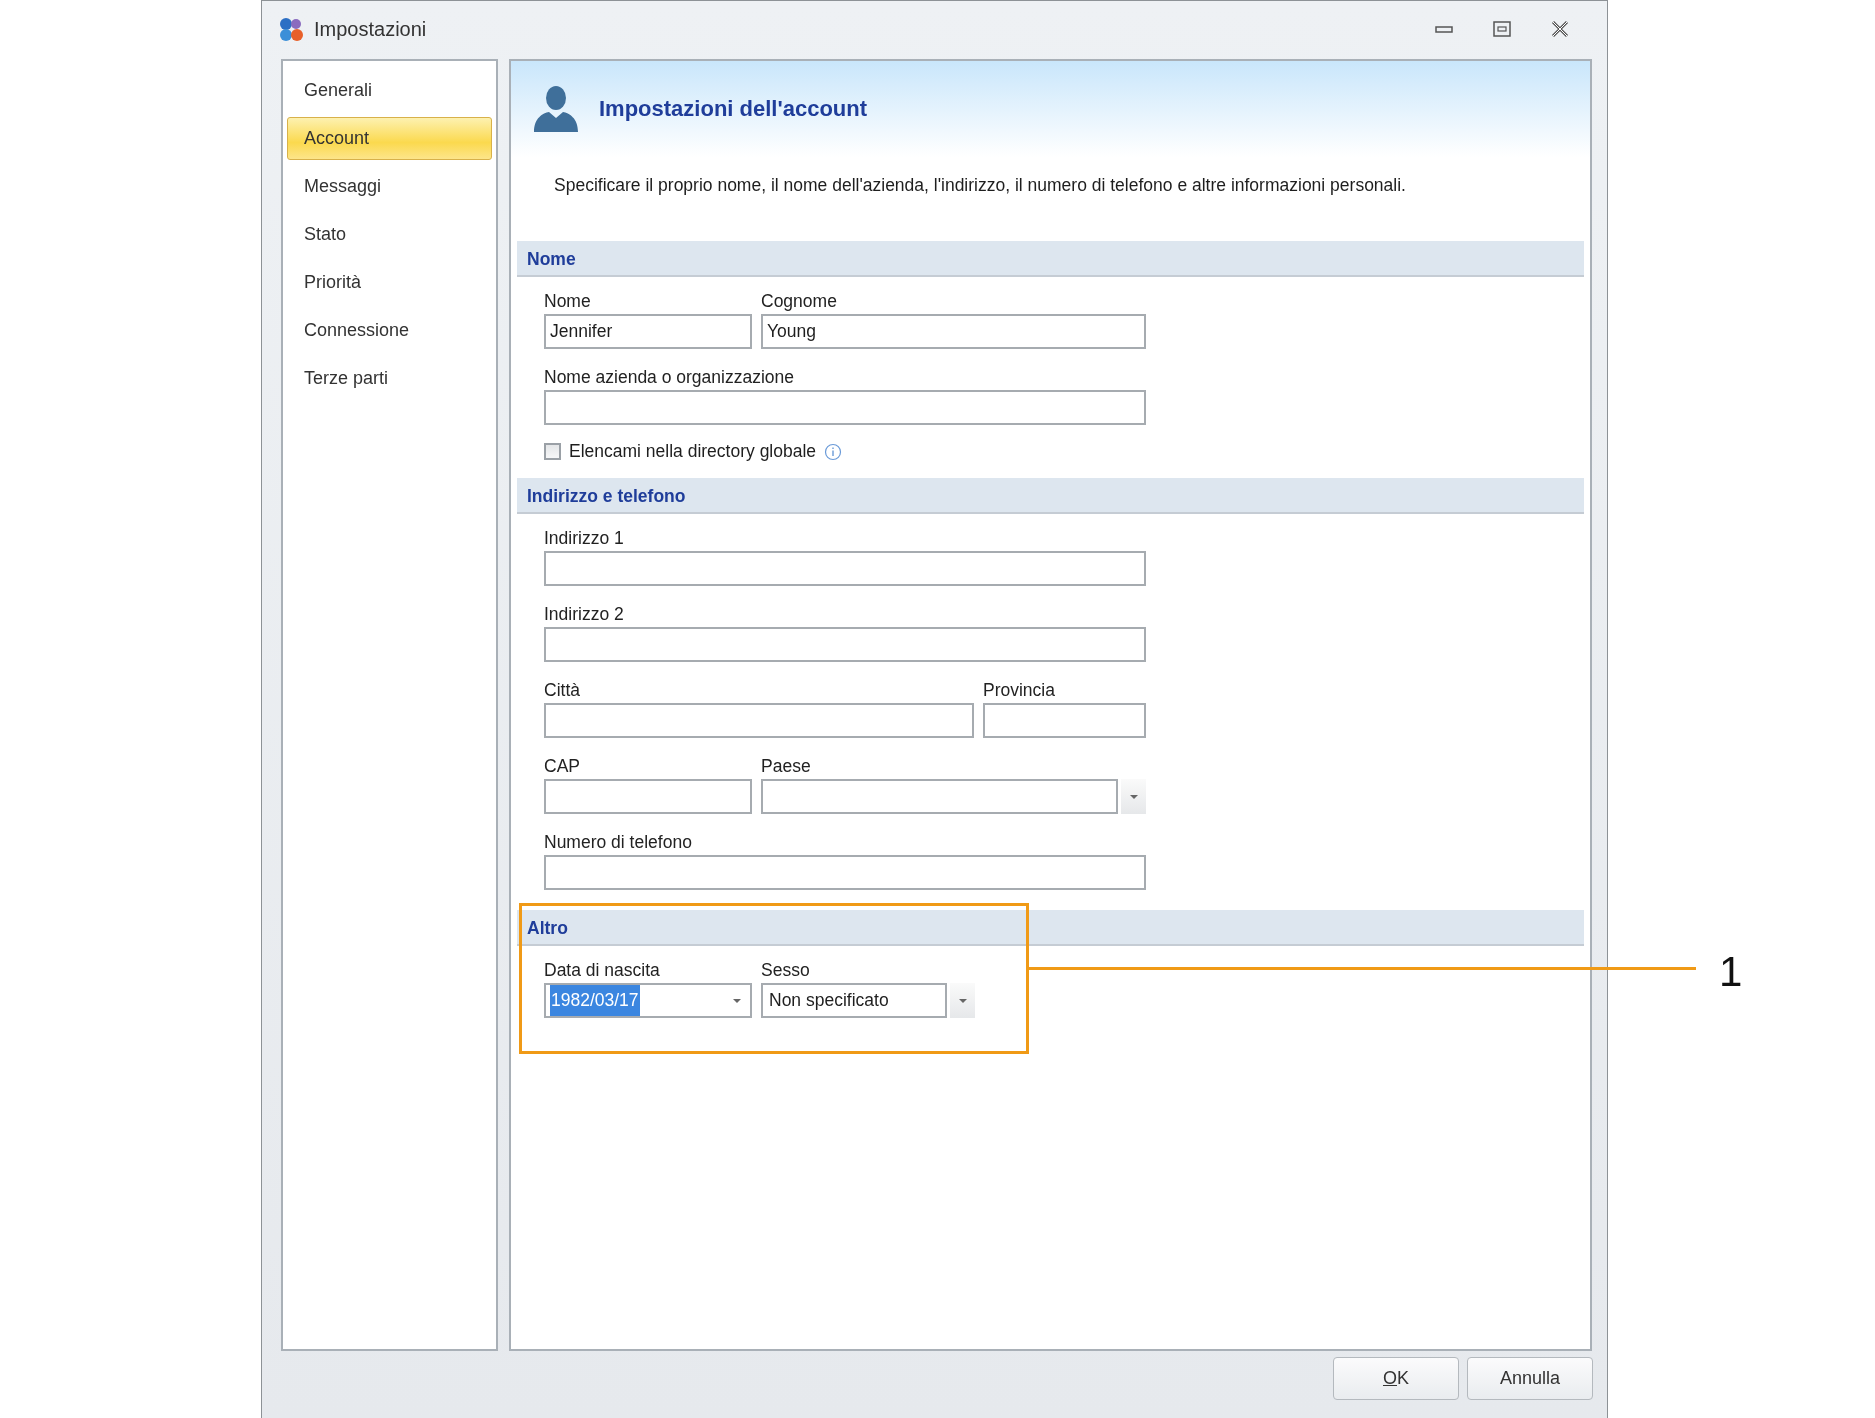  Describe the element at coordinates (1560, 29) in the screenshot. I see `close-icon` at that location.